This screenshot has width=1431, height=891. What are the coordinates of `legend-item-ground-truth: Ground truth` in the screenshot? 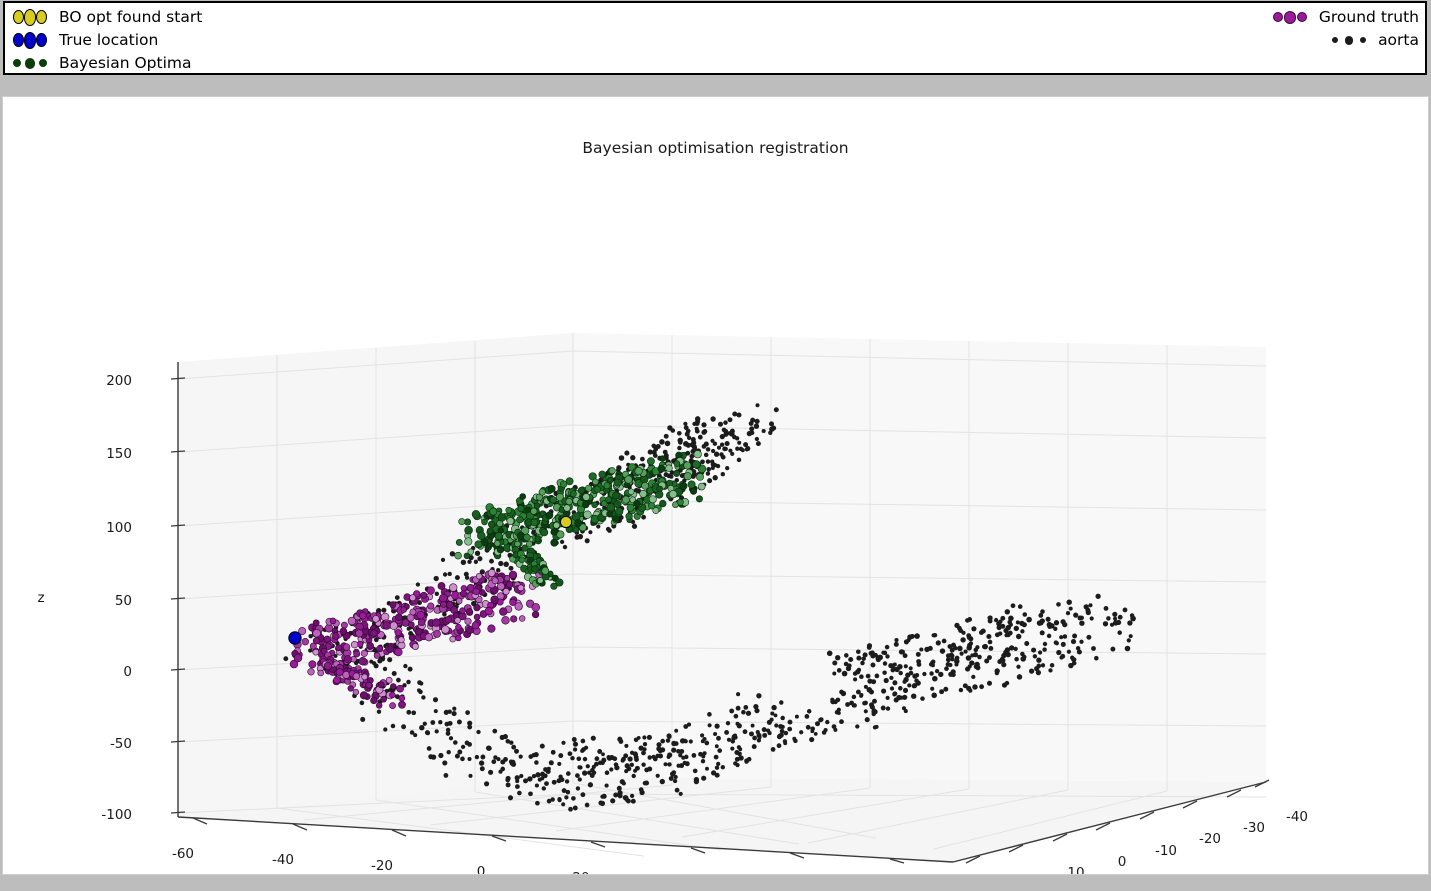 It's located at (1345, 17).